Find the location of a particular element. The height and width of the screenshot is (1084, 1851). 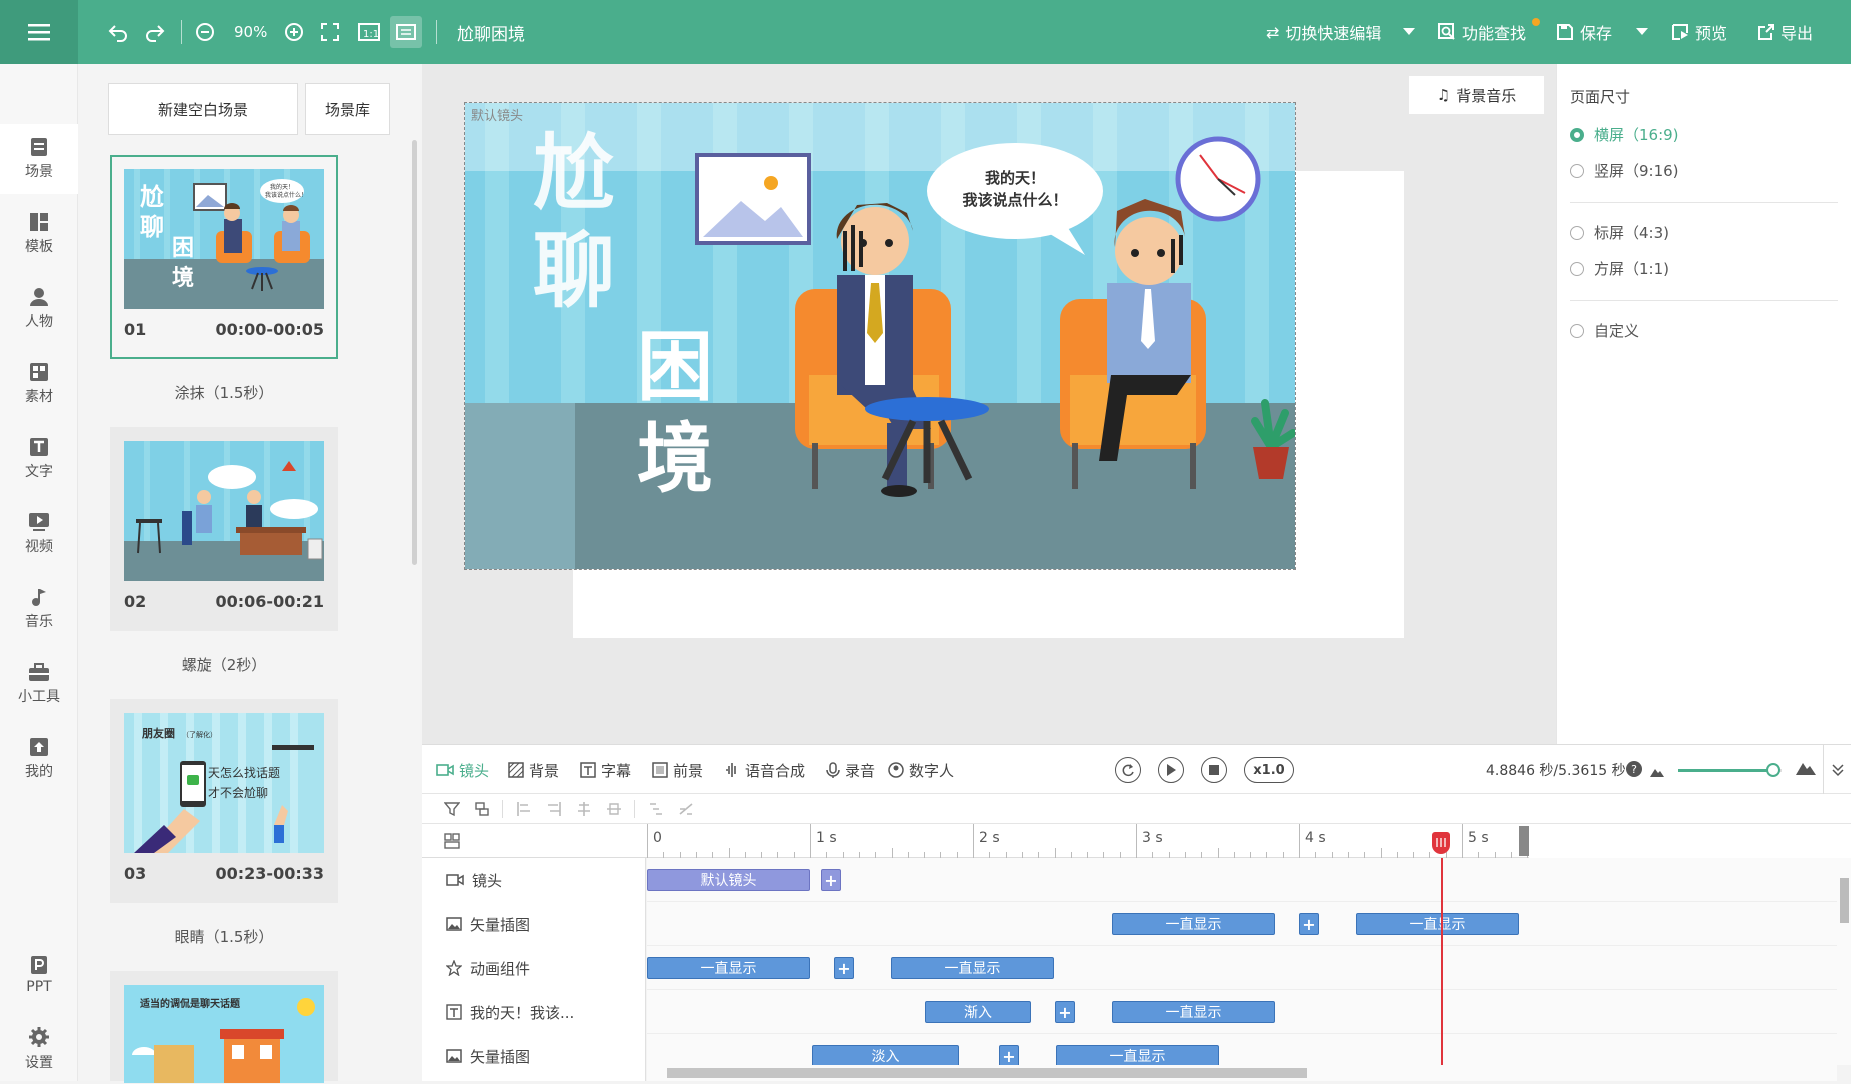

zoom-out-icon is located at coordinates (205, 32).